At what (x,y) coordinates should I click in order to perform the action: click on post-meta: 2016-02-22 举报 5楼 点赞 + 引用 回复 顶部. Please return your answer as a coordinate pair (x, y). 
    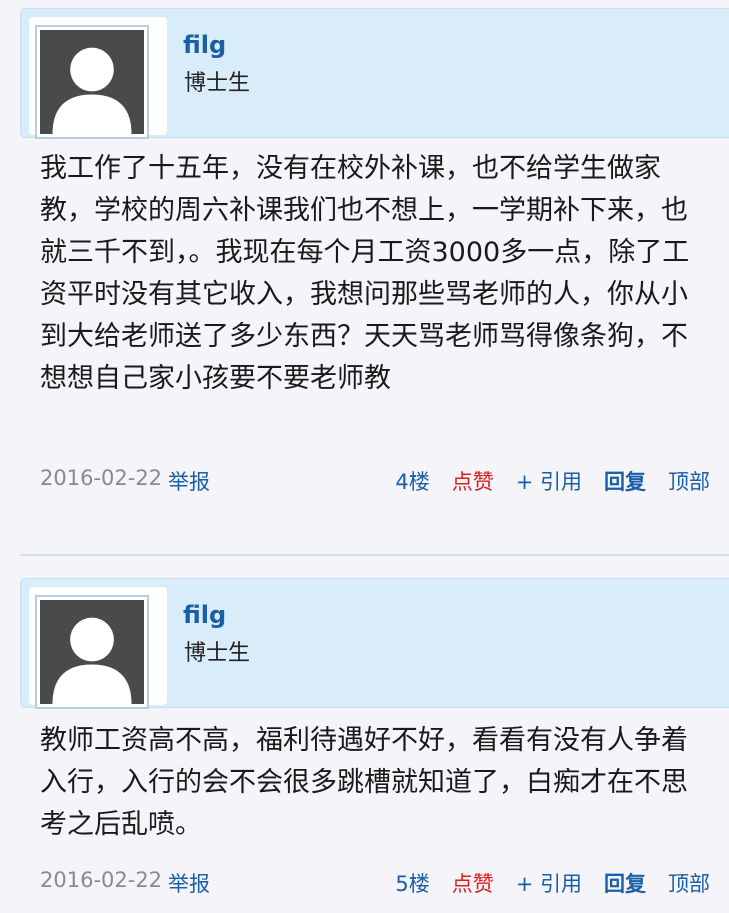
    Looking at the image, I should click on (364, 883).